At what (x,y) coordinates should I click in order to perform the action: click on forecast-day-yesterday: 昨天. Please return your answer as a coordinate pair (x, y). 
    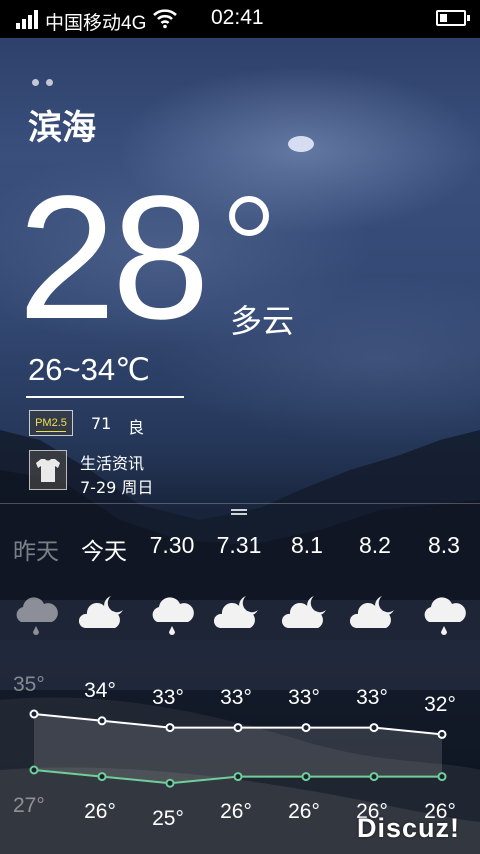
    Looking at the image, I should click on (36, 549).